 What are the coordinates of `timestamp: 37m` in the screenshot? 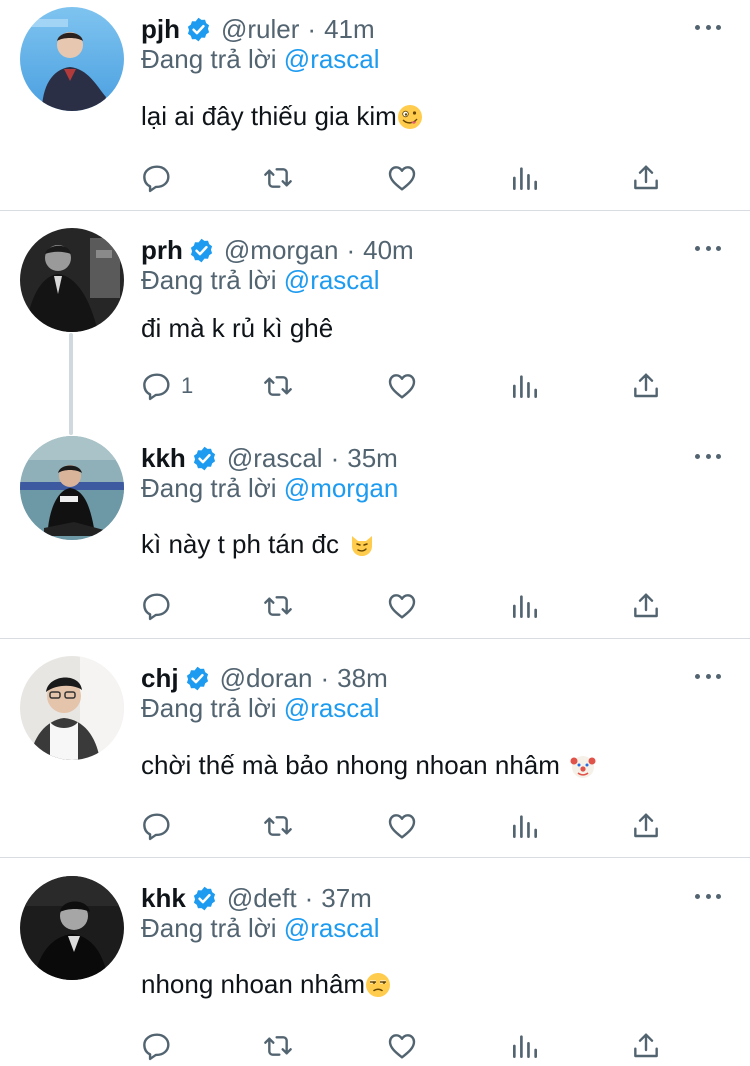 It's located at (346, 898).